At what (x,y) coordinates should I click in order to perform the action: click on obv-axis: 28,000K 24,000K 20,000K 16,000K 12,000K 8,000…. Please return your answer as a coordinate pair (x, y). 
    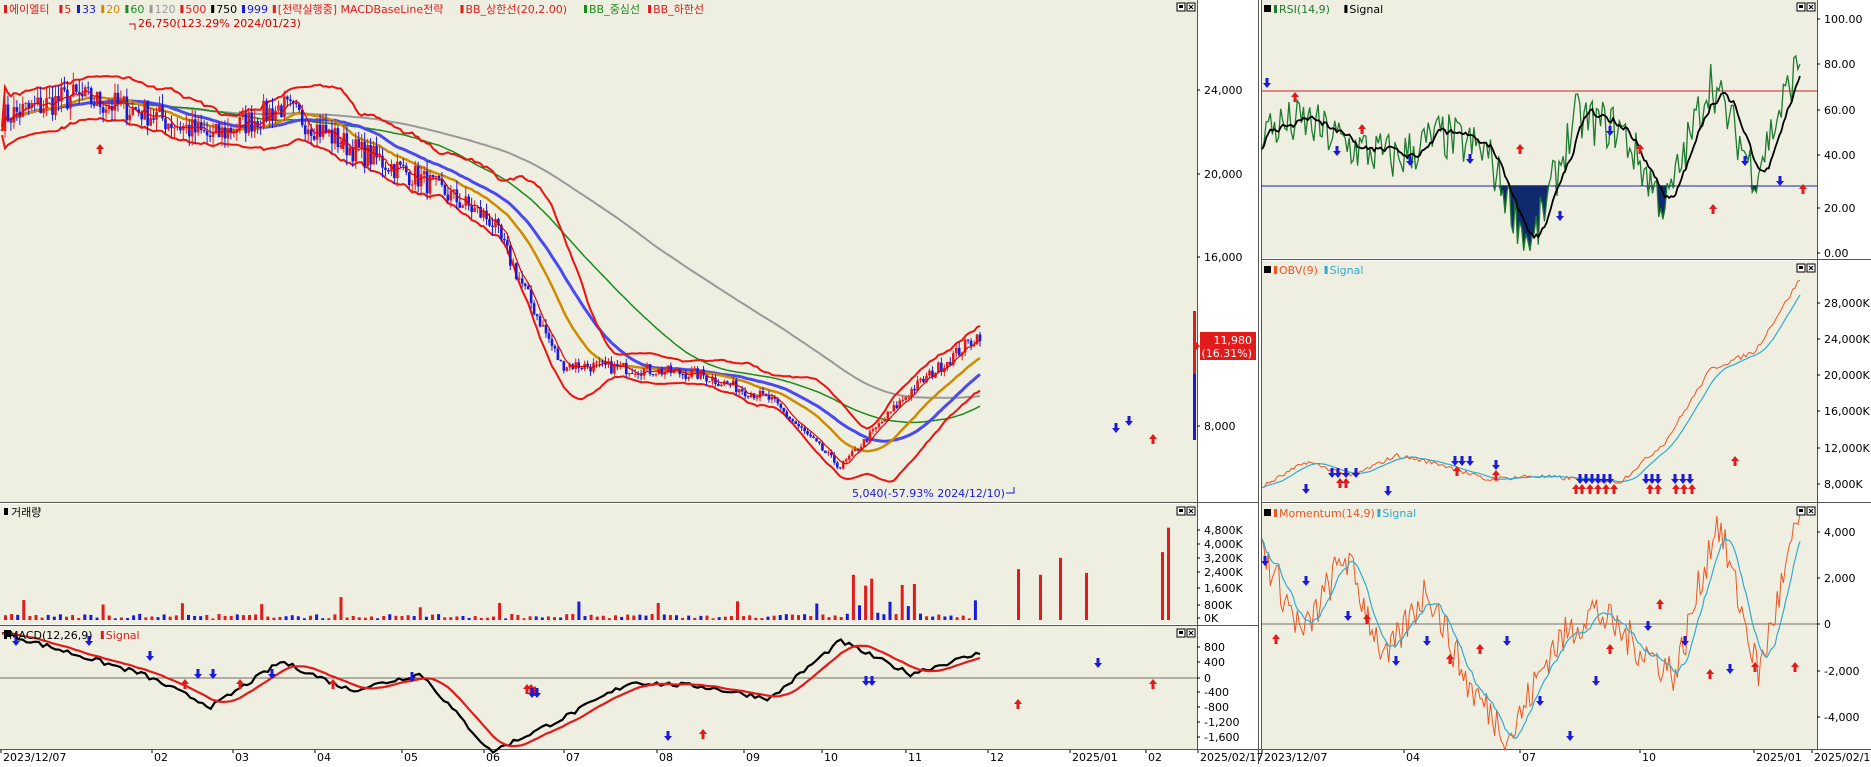
    Looking at the image, I should click on (1843, 394).